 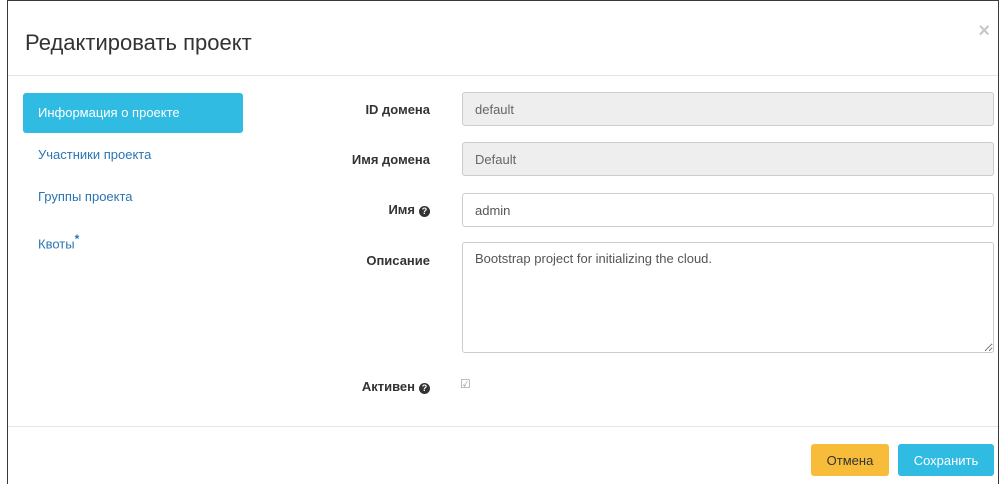 I want to click on domain-name-label-text: Имя домена, so click(x=390, y=159).